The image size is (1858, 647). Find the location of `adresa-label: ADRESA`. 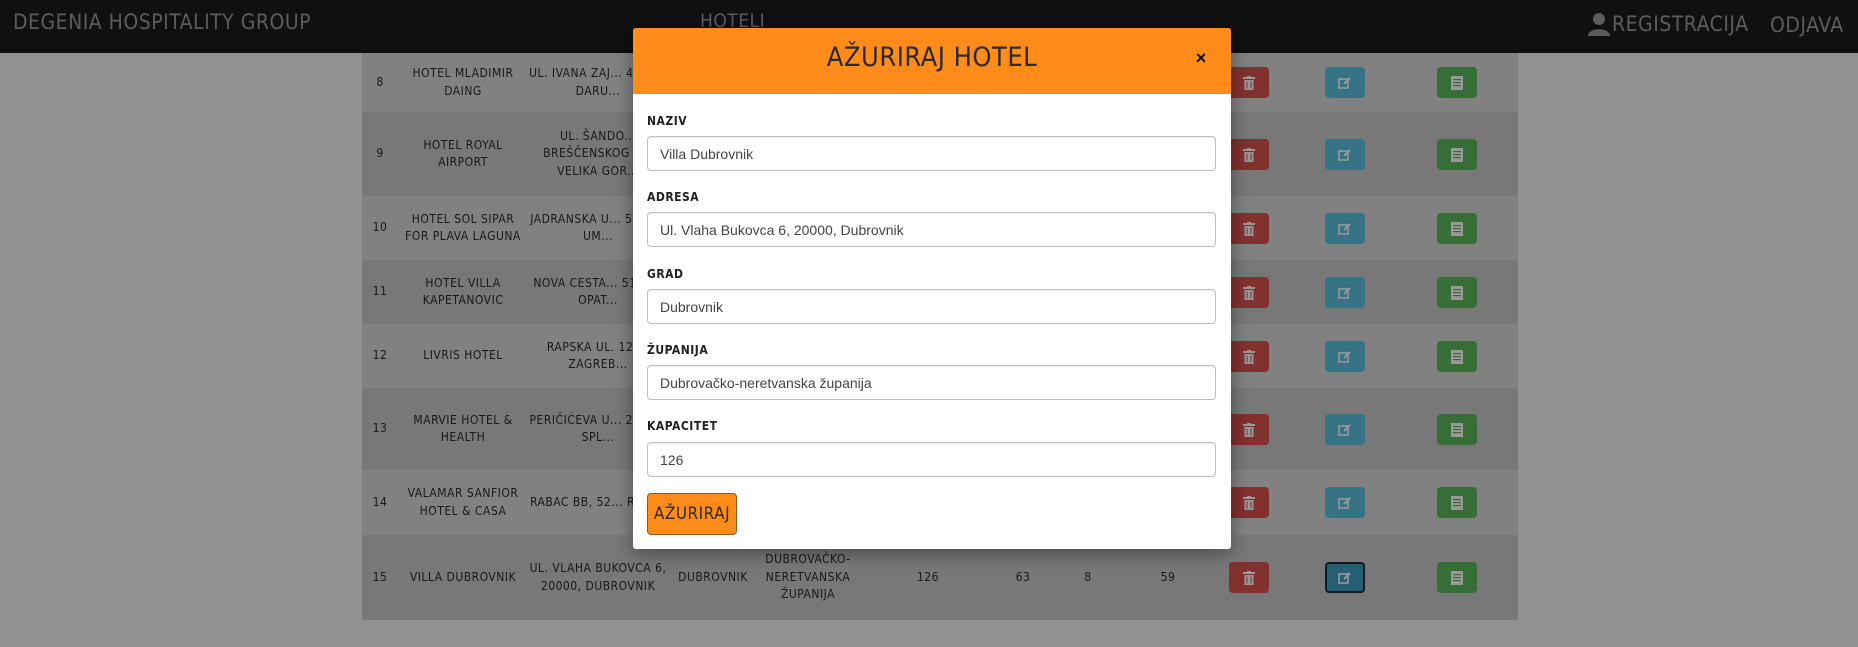

adresa-label: ADRESA is located at coordinates (673, 197).